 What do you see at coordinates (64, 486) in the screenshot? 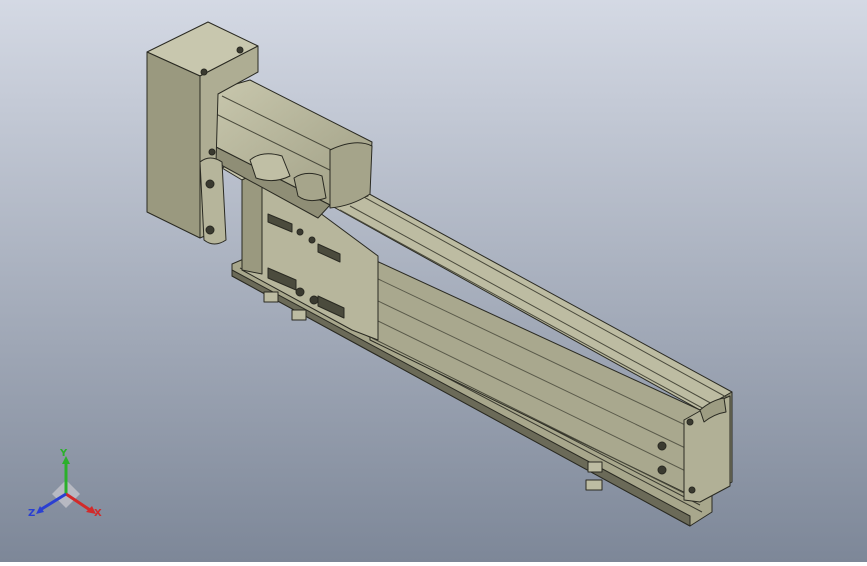
I see `coordinate-triad: Y X Z` at bounding box center [64, 486].